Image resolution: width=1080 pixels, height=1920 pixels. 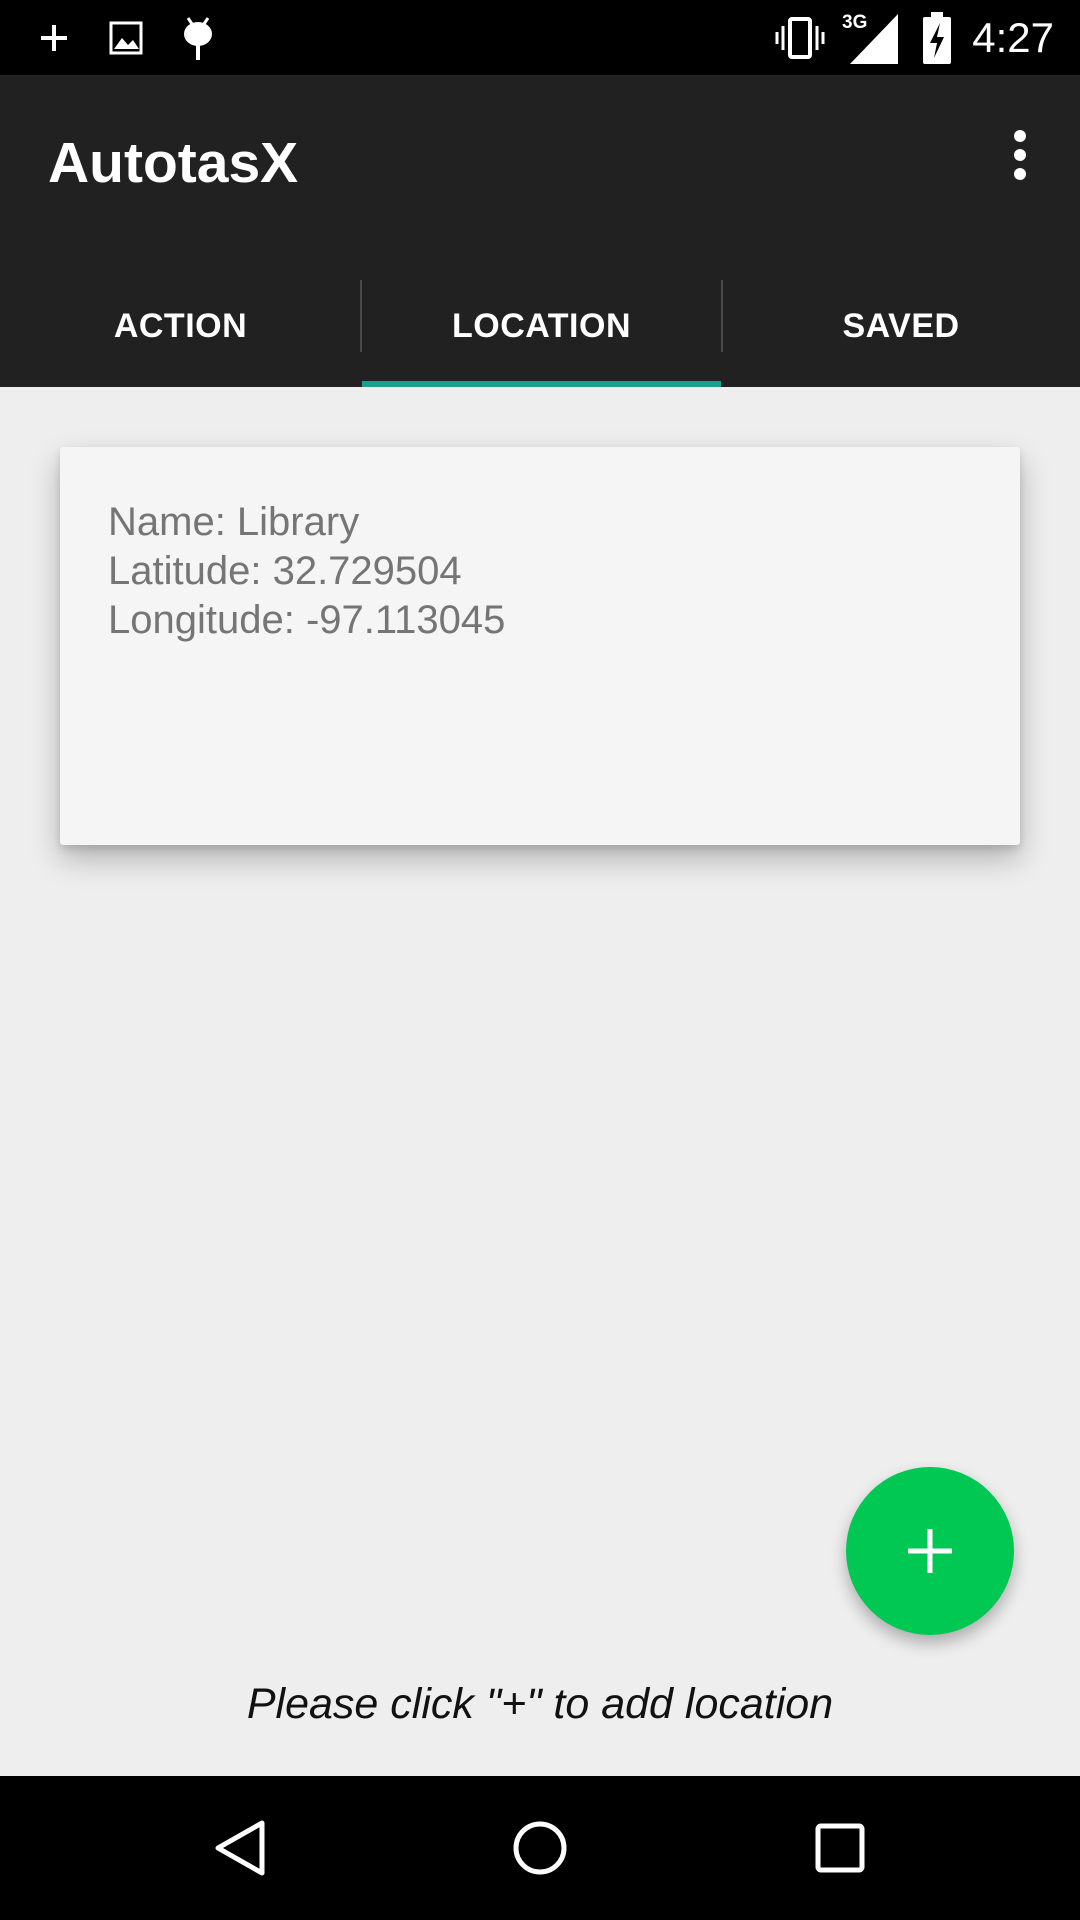 I want to click on location-name: Name: Library, so click(x=234, y=522).